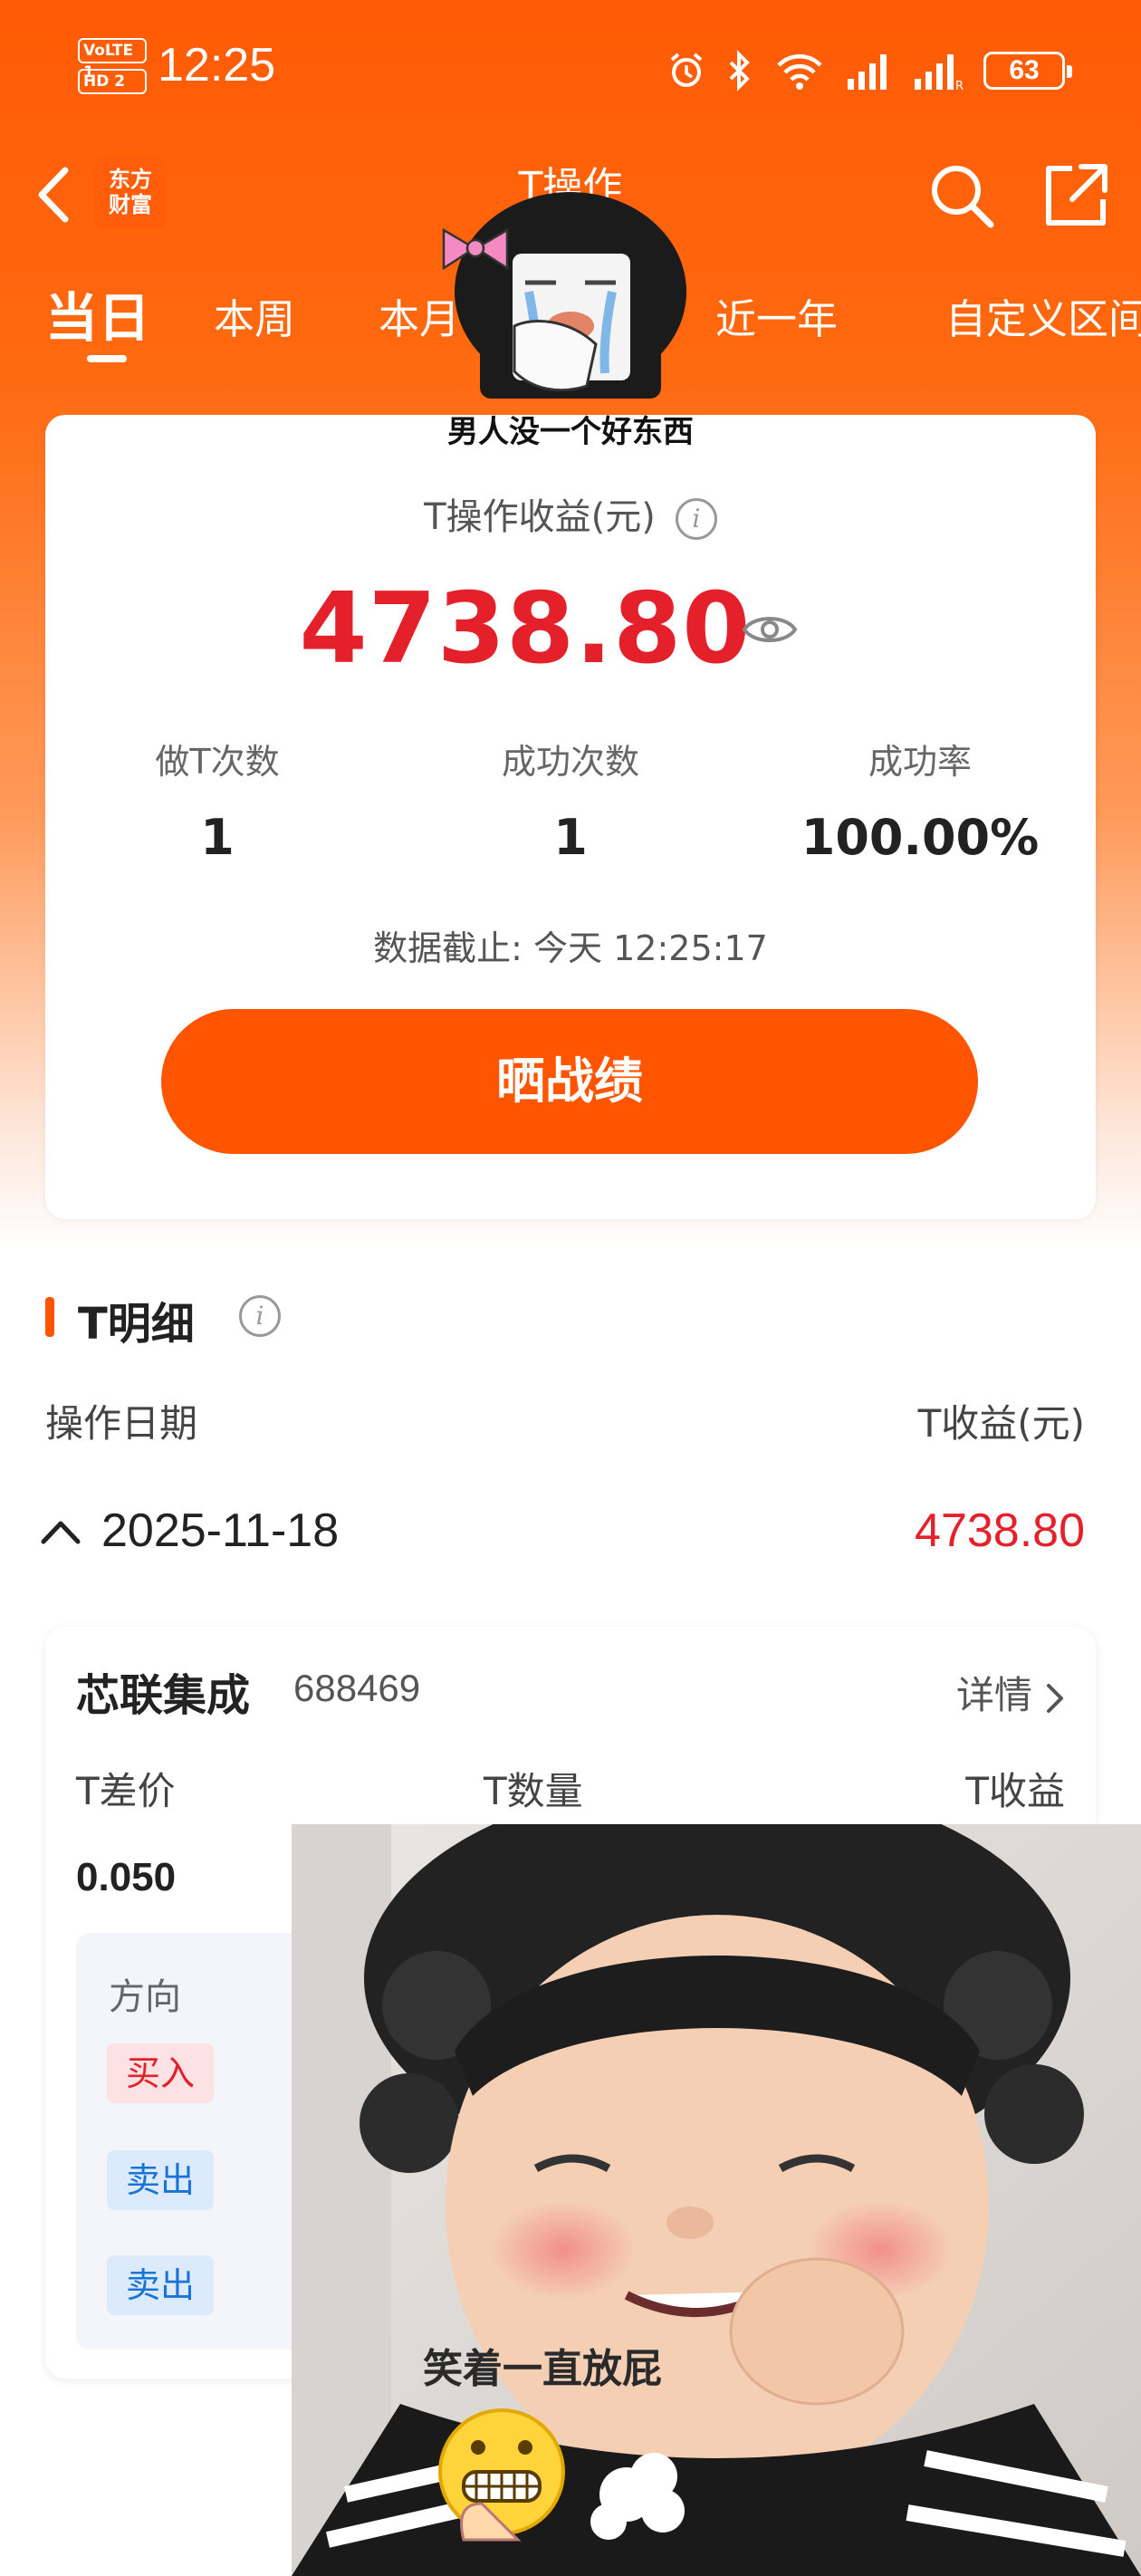 The width and height of the screenshot is (1141, 2576). What do you see at coordinates (1043, 315) in the screenshot?
I see `tab-custom-range: 自定义区间` at bounding box center [1043, 315].